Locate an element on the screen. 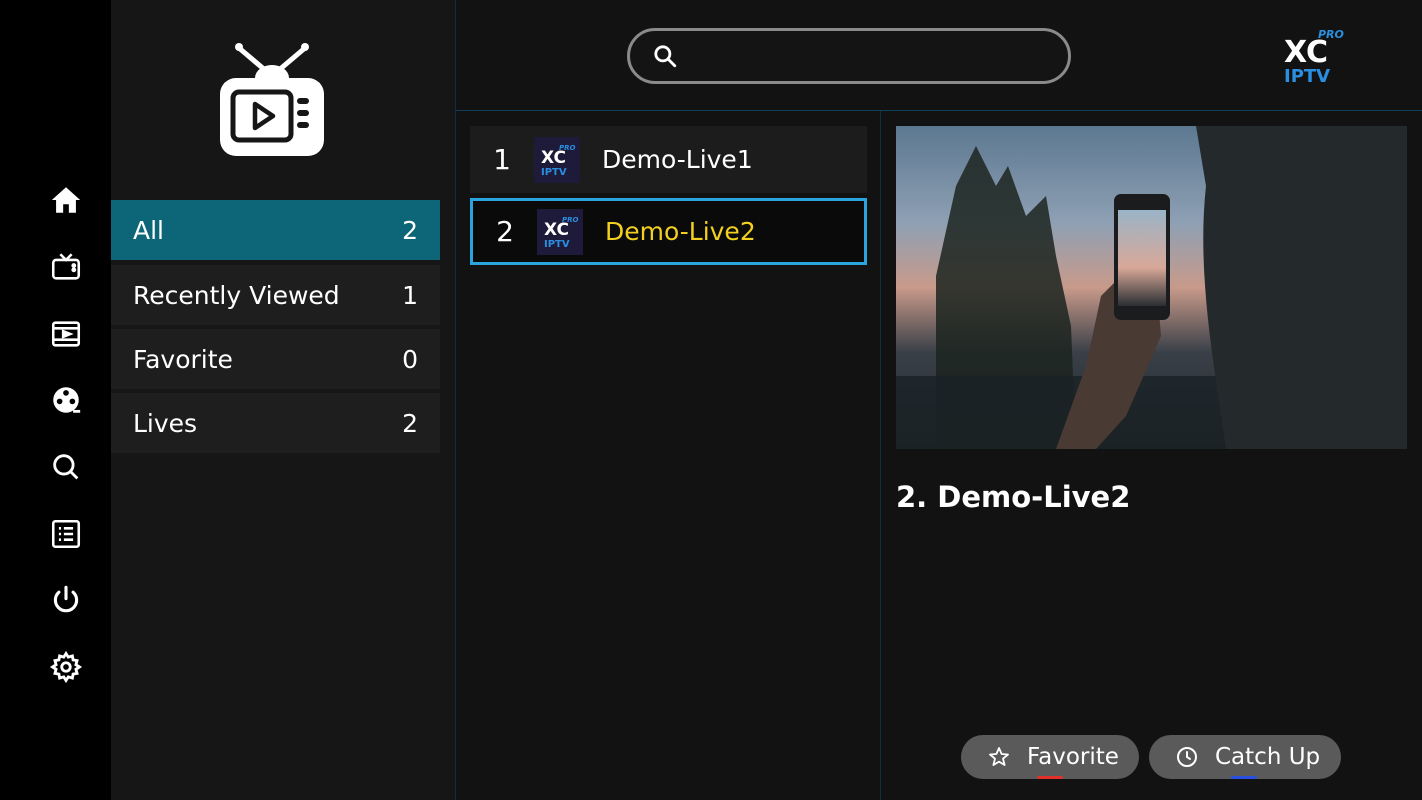 The width and height of the screenshot is (1422, 800). settings-icon is located at coordinates (66, 667).